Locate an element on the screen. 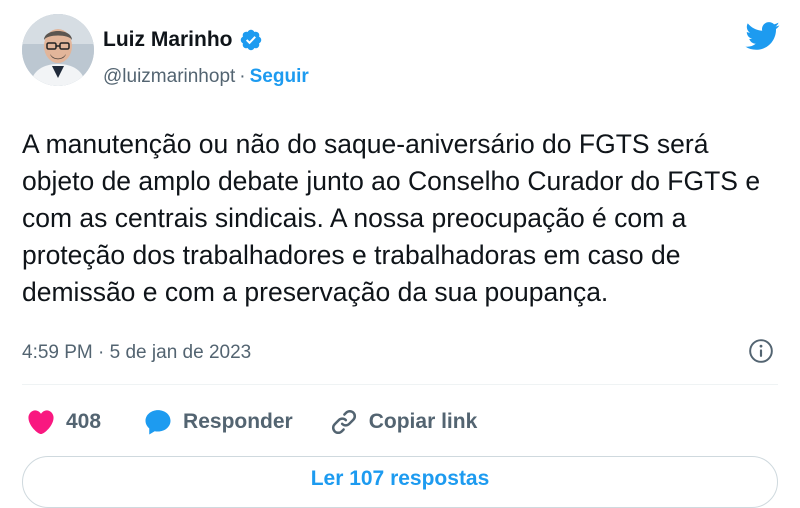  speech-bubble-icon is located at coordinates (158, 422).